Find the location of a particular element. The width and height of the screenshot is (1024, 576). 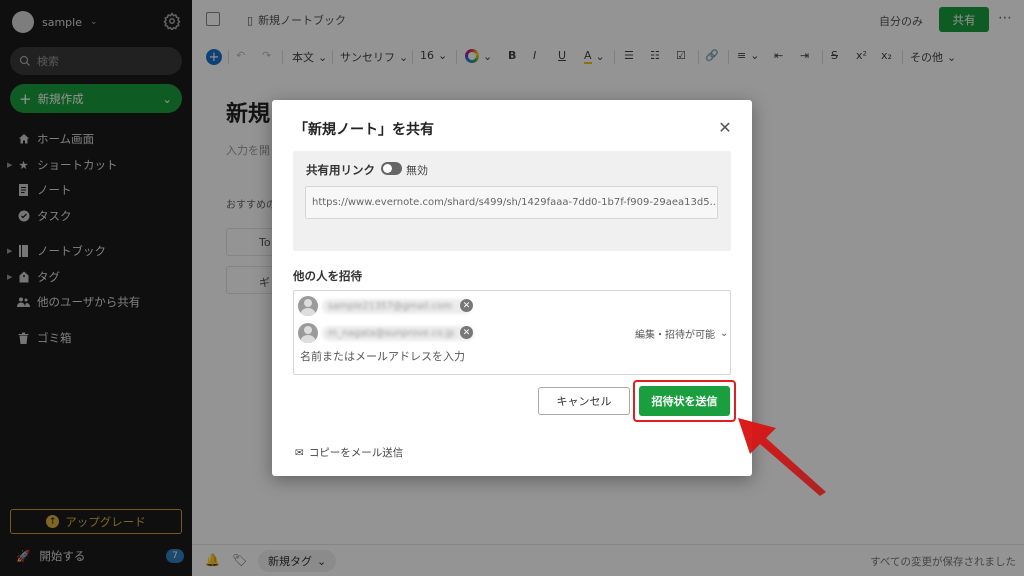

send-invite-button: 招待状を送信 is located at coordinates (684, 401).